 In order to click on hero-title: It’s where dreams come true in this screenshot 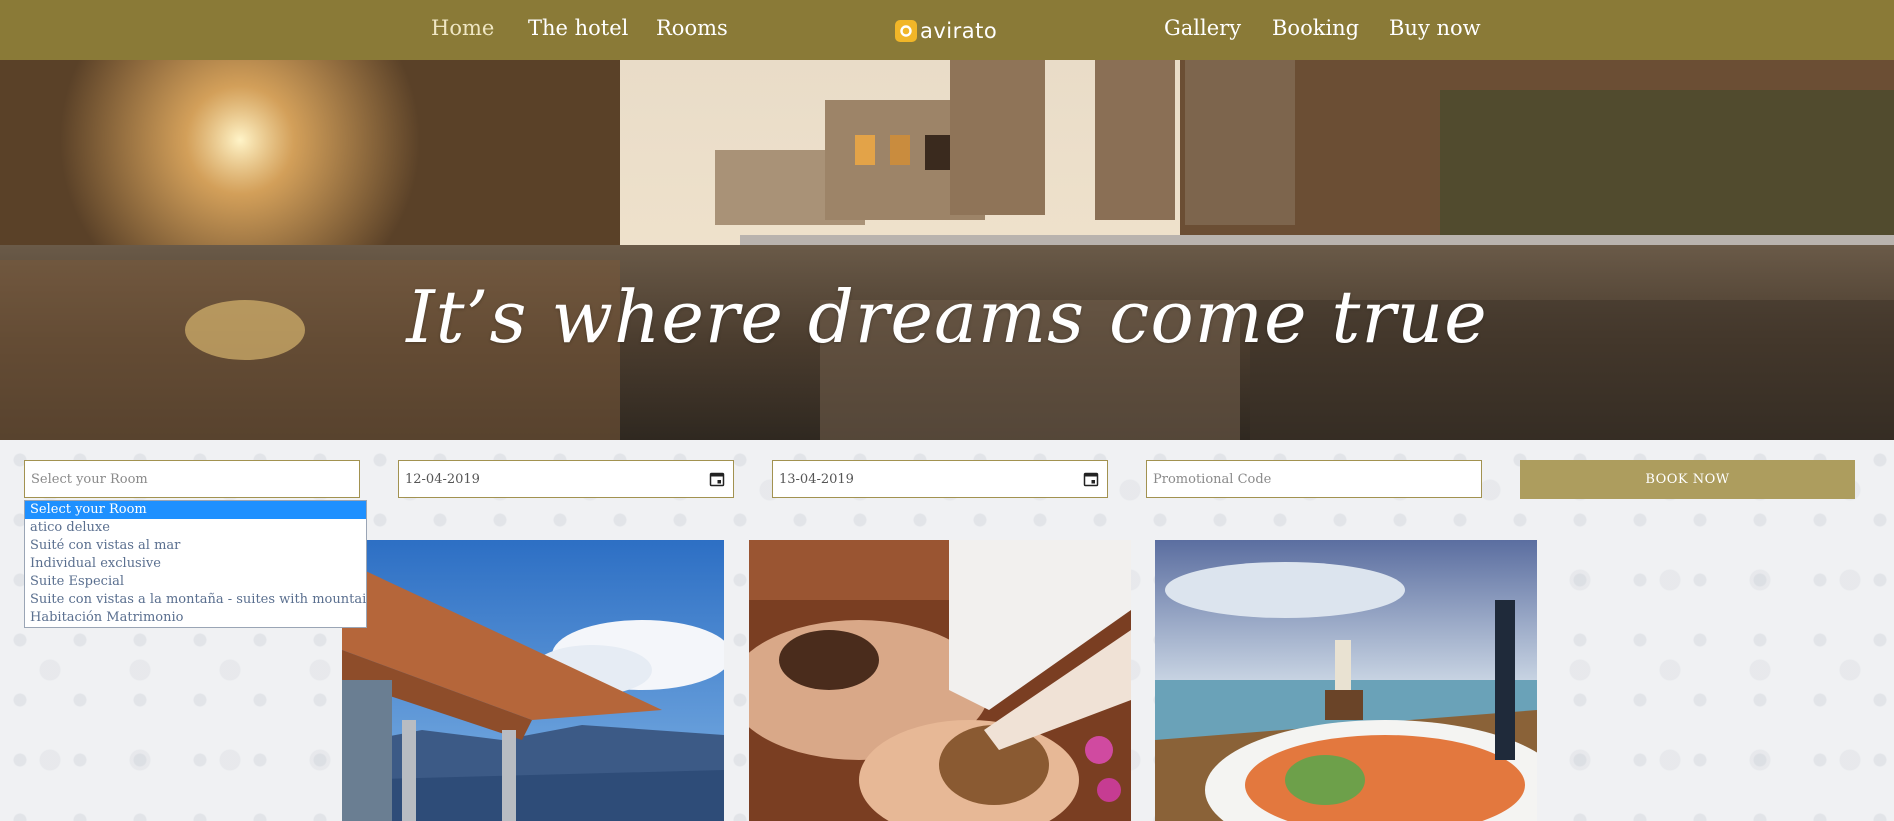, I will do `click(947, 317)`.